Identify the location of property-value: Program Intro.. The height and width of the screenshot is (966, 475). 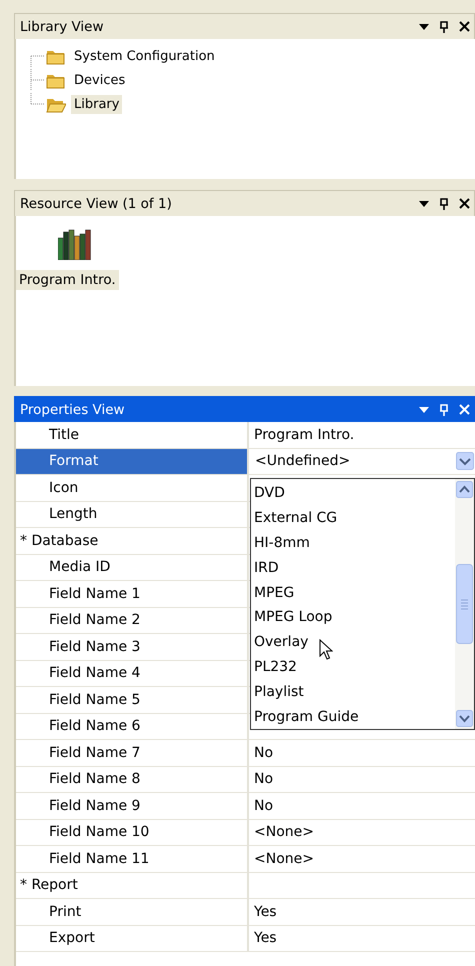
(304, 434).